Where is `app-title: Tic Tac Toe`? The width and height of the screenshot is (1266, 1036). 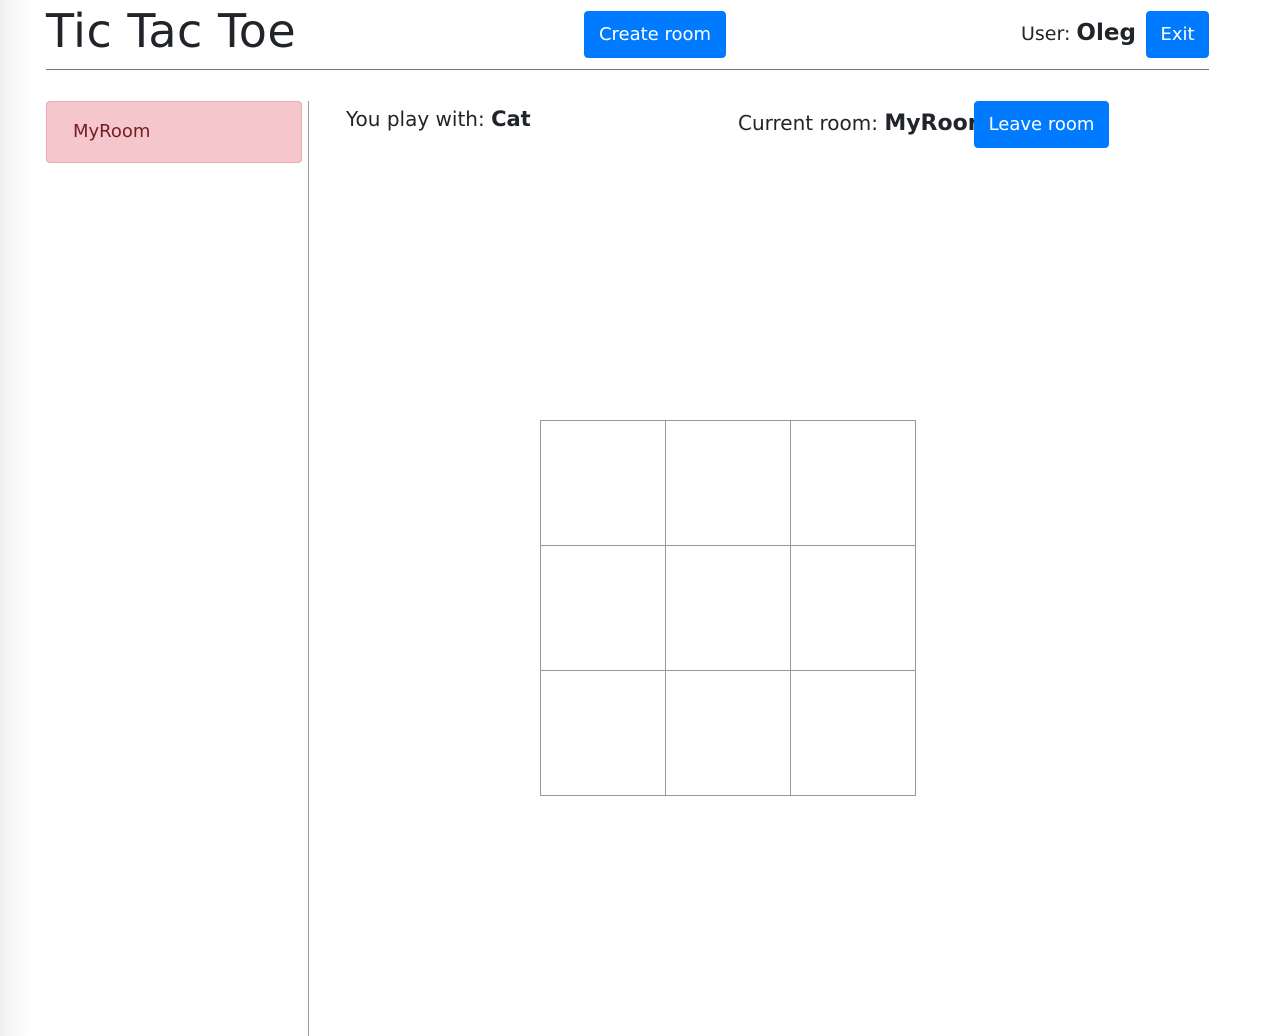 app-title: Tic Tac Toe is located at coordinates (171, 31).